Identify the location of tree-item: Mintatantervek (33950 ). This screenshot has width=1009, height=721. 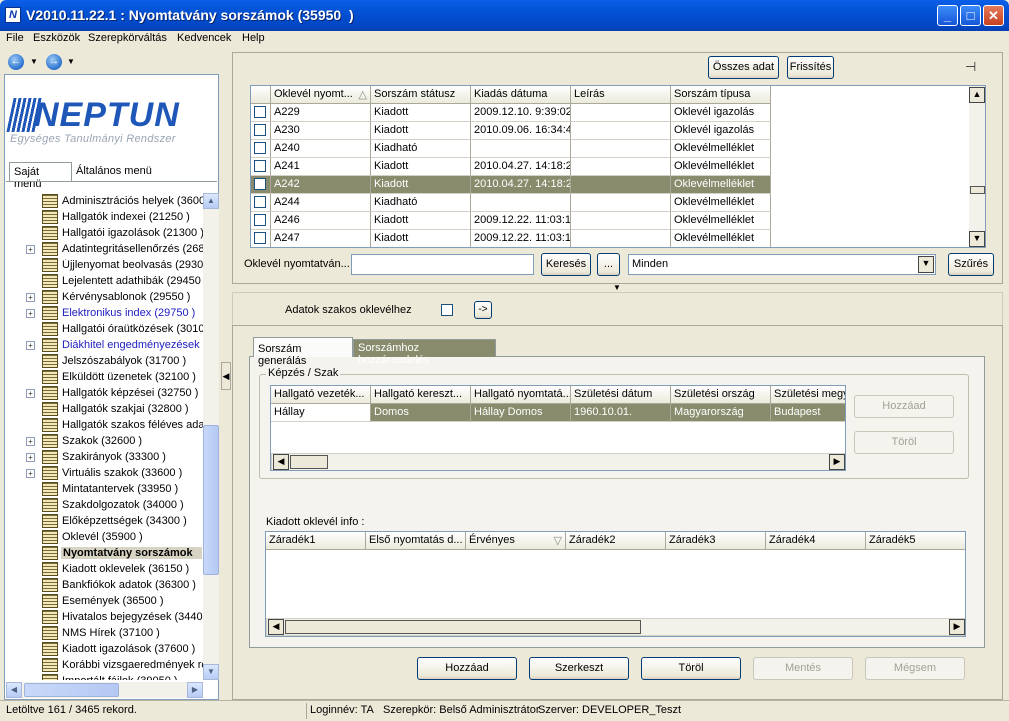
(104, 489).